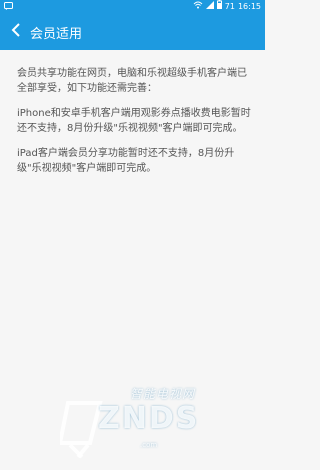  I want to click on status-bar: 71 16:15, so click(132, 7).